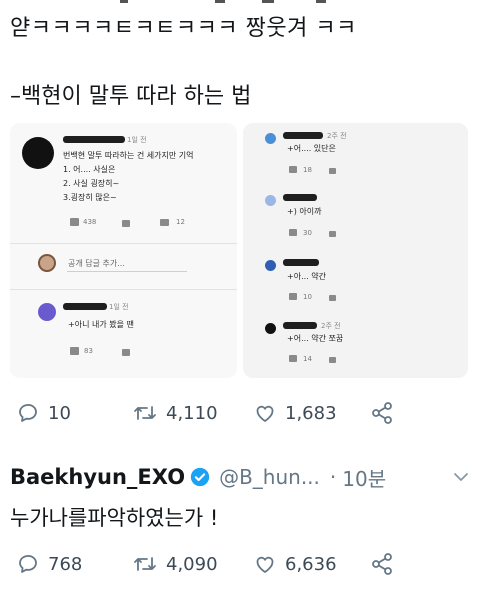 This screenshot has height=593, width=480. What do you see at coordinates (91, 183) in the screenshot?
I see `comment-line-3: 2. 사실 굉장히~` at bounding box center [91, 183].